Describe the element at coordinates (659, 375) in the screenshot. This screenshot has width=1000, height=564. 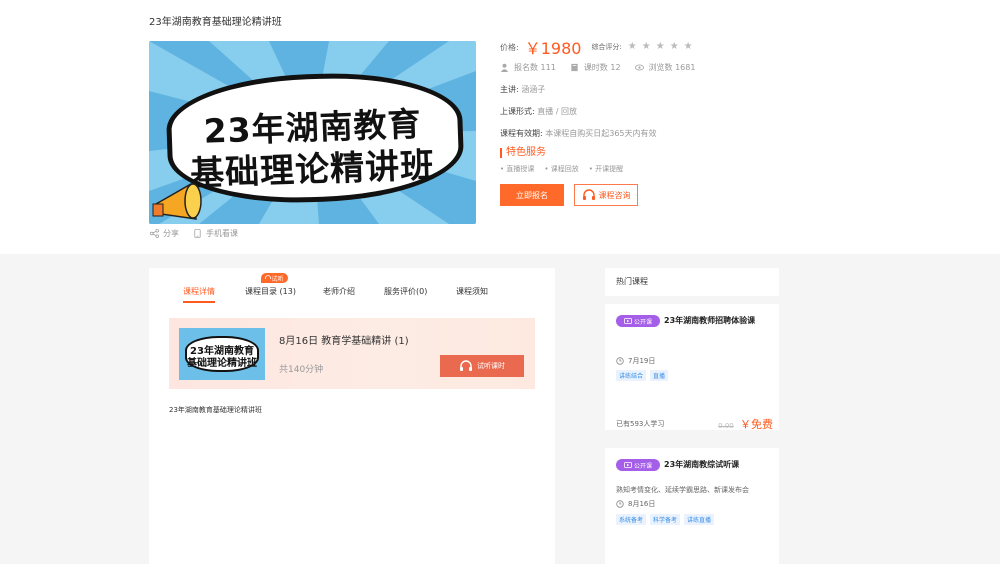
I see `chip: 直播` at that location.